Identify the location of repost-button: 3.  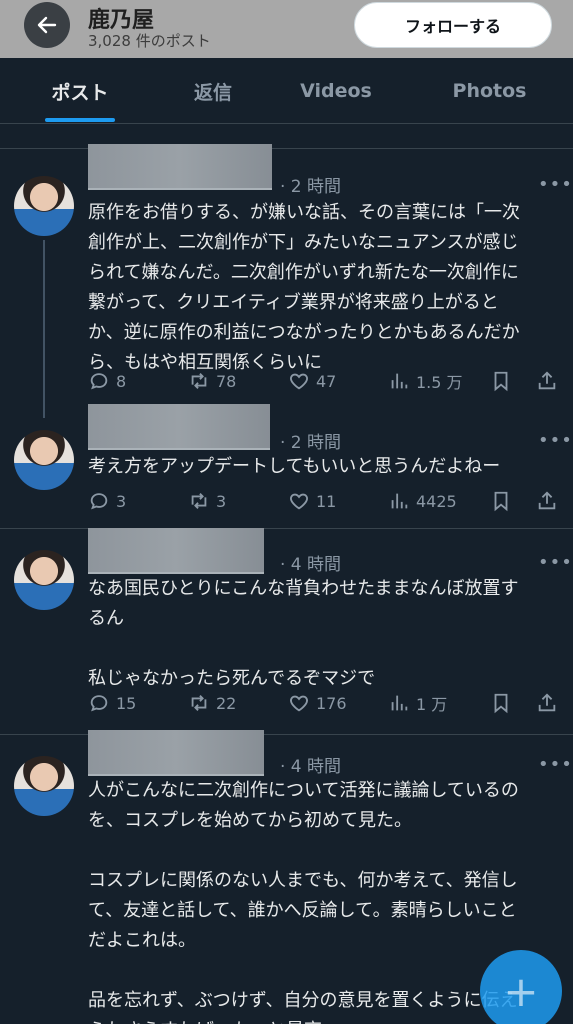
(207, 501).